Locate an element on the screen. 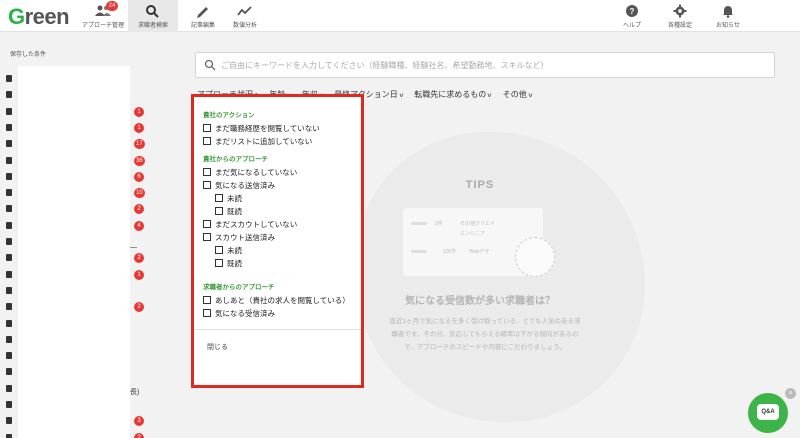 The height and width of the screenshot is (438, 800). green-logo: Green is located at coordinates (39, 17).